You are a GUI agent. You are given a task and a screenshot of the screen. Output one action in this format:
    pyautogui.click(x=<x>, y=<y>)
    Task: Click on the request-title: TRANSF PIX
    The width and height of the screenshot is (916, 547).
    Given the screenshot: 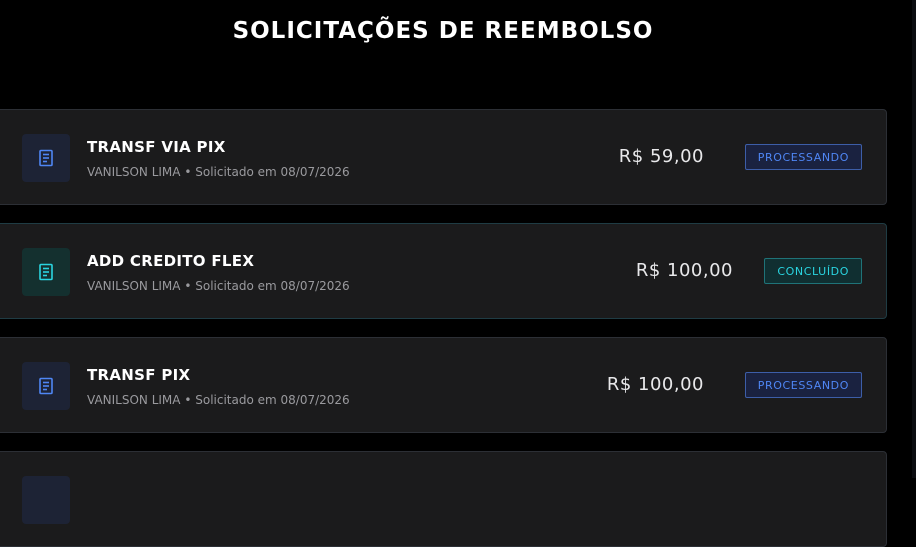 What is the action you would take?
    pyautogui.click(x=139, y=375)
    